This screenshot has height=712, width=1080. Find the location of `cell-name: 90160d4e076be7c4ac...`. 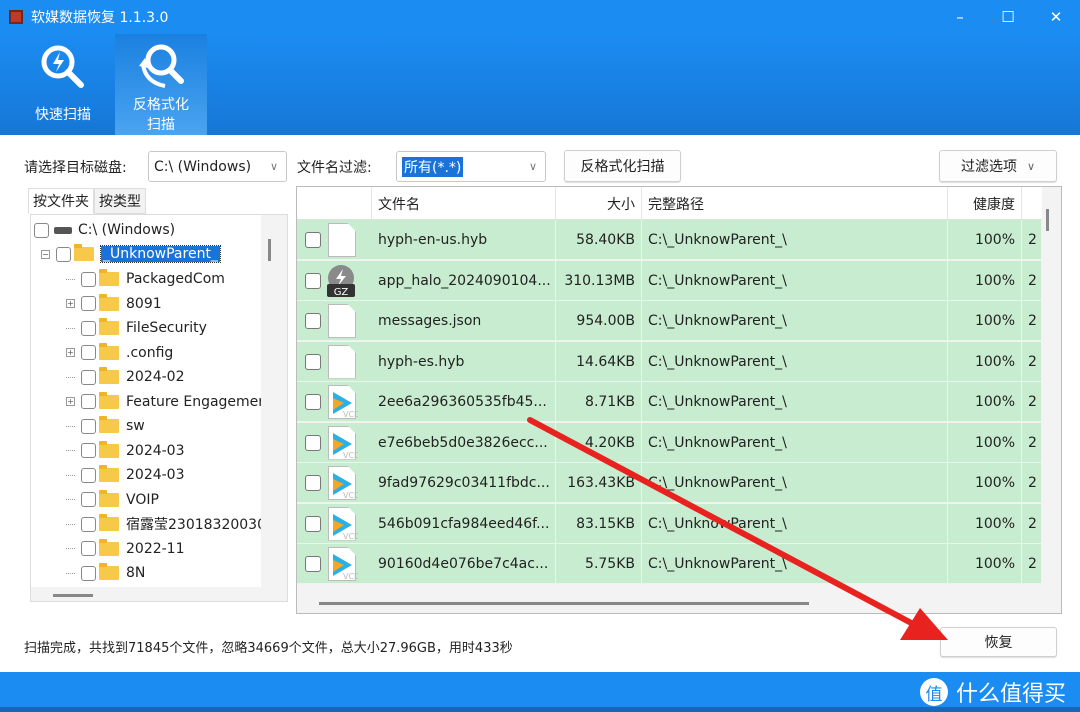

cell-name: 90160d4e076be7c4ac... is located at coordinates (464, 564).